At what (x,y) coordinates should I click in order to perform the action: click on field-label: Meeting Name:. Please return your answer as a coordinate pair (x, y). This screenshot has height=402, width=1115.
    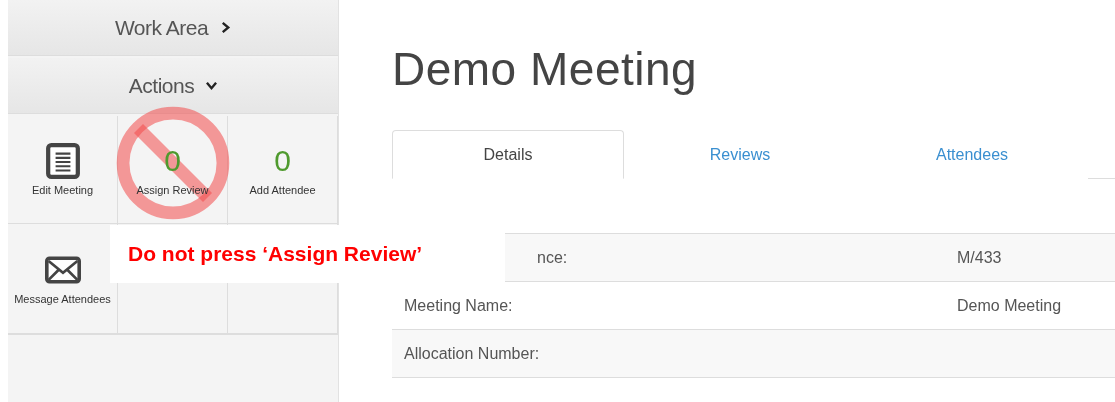
    Looking at the image, I should click on (458, 305).